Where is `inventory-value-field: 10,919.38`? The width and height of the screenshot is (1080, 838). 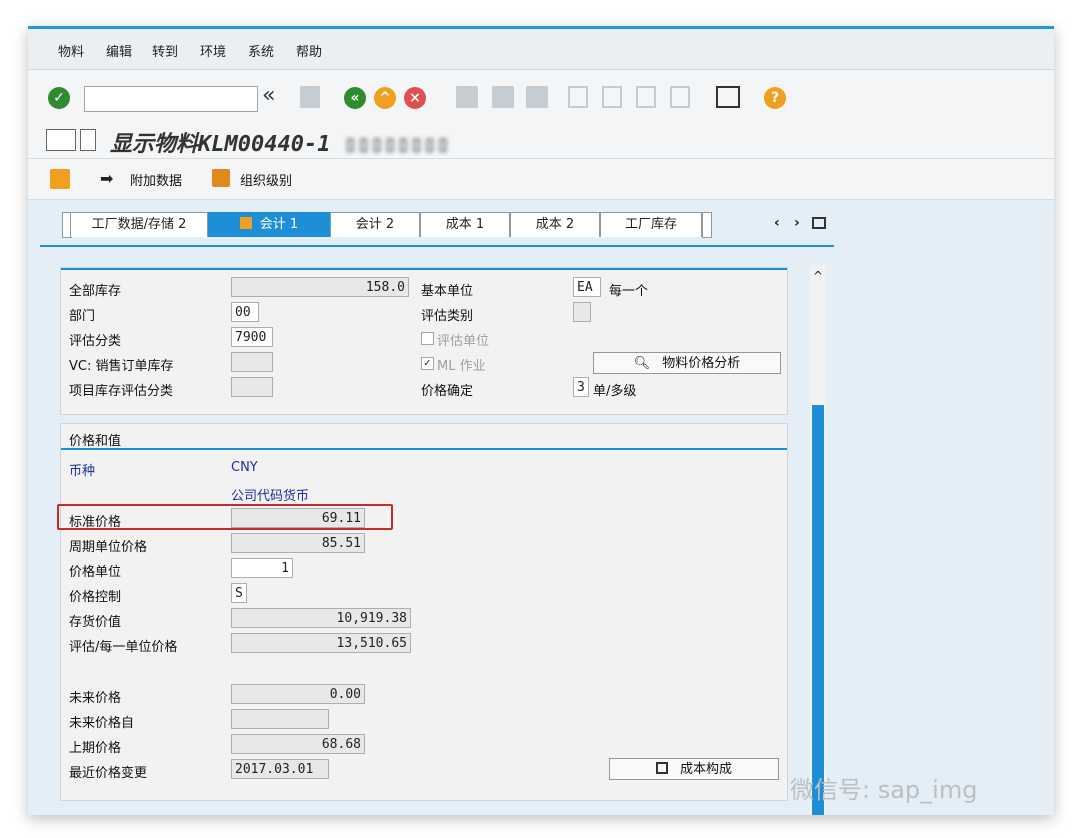 inventory-value-field: 10,919.38 is located at coordinates (321, 618).